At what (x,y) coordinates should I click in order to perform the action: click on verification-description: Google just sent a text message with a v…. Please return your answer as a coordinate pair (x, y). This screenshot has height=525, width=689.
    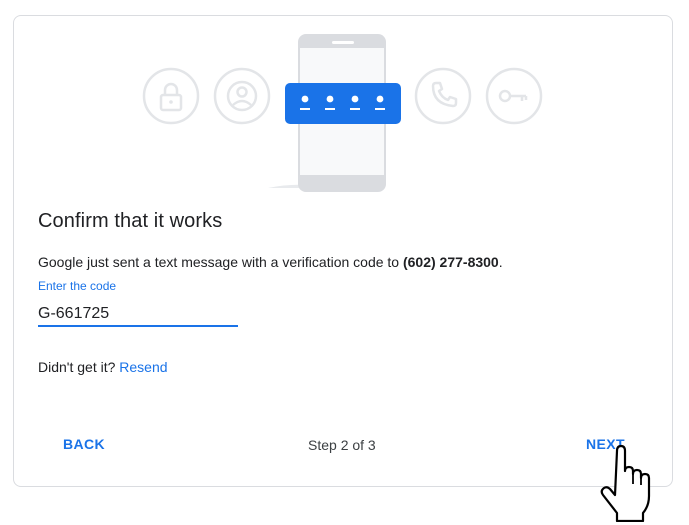
    Looking at the image, I should click on (270, 262).